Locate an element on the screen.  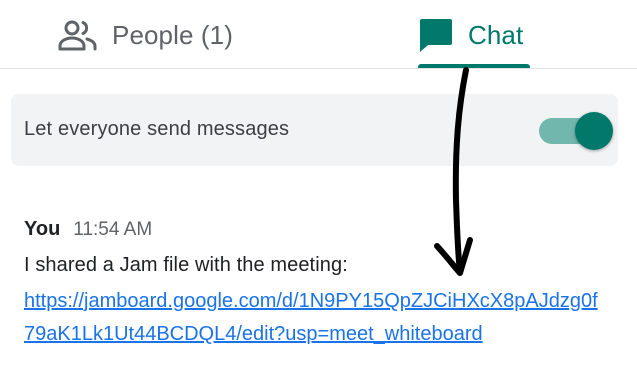
chat-icon is located at coordinates (436, 35).